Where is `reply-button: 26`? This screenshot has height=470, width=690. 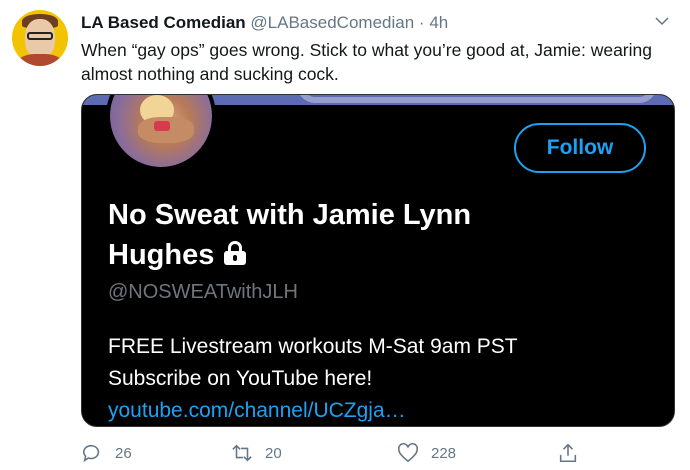
reply-button: 26 is located at coordinates (106, 453).